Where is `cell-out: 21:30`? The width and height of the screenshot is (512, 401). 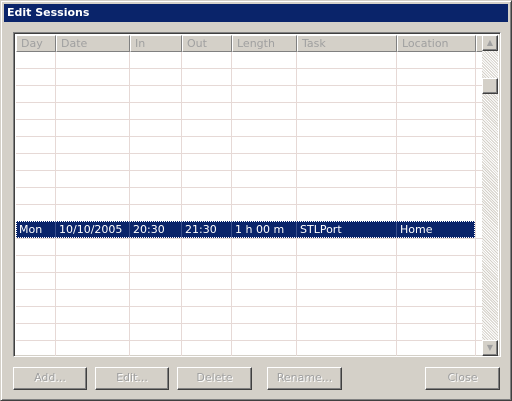 cell-out: 21:30 is located at coordinates (207, 229).